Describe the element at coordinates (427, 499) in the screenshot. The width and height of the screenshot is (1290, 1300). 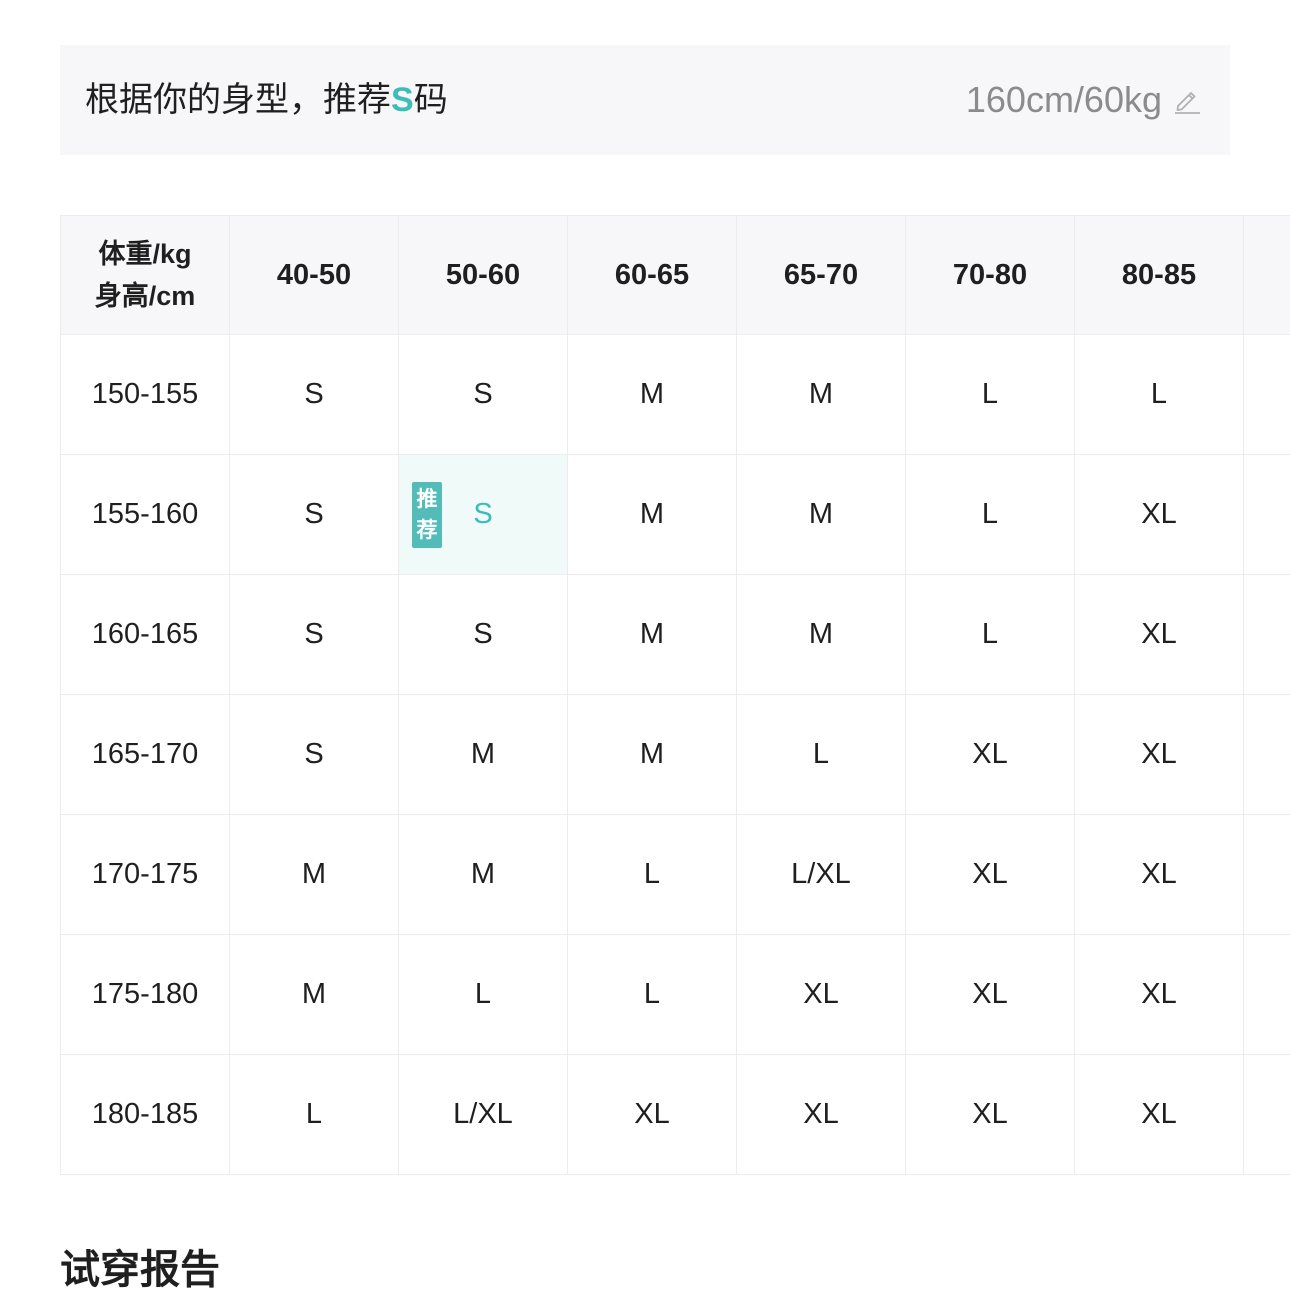
I see `recommended-badge-char: 推` at that location.